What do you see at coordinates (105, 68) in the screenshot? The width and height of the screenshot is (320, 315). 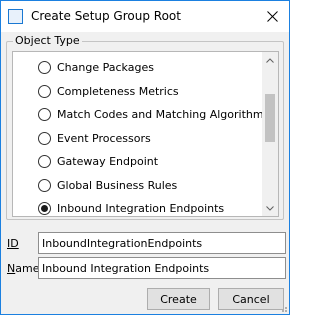 I see `option-label: Change Packages` at bounding box center [105, 68].